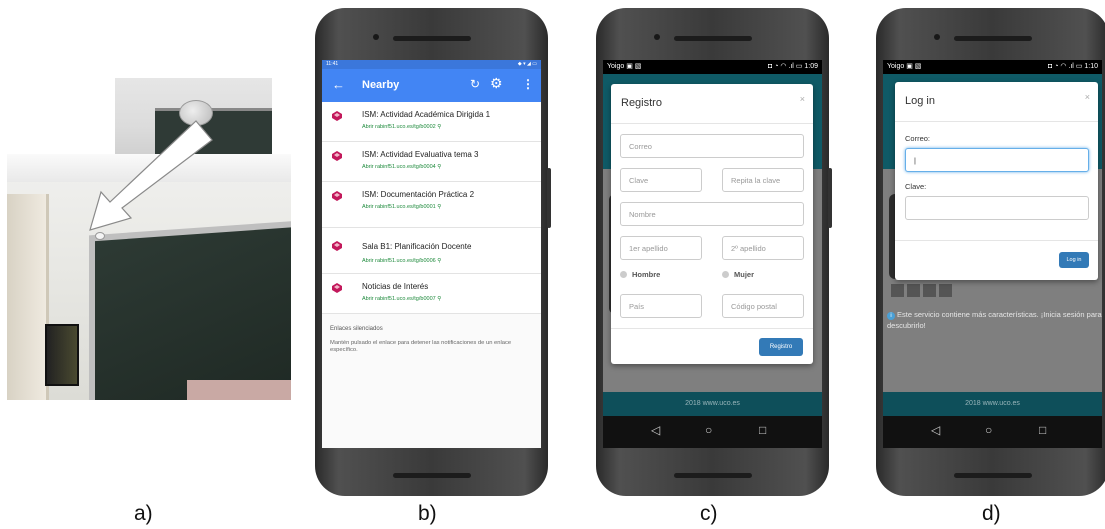 The height and width of the screenshot is (529, 1105). What do you see at coordinates (239, 390) in the screenshot?
I see `floor-object` at bounding box center [239, 390].